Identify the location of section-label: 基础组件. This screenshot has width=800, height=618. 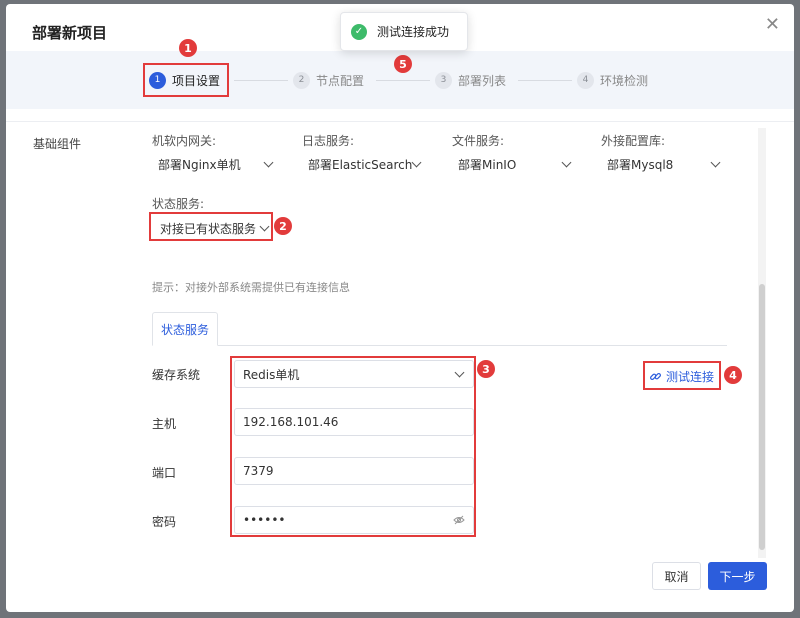
(57, 144).